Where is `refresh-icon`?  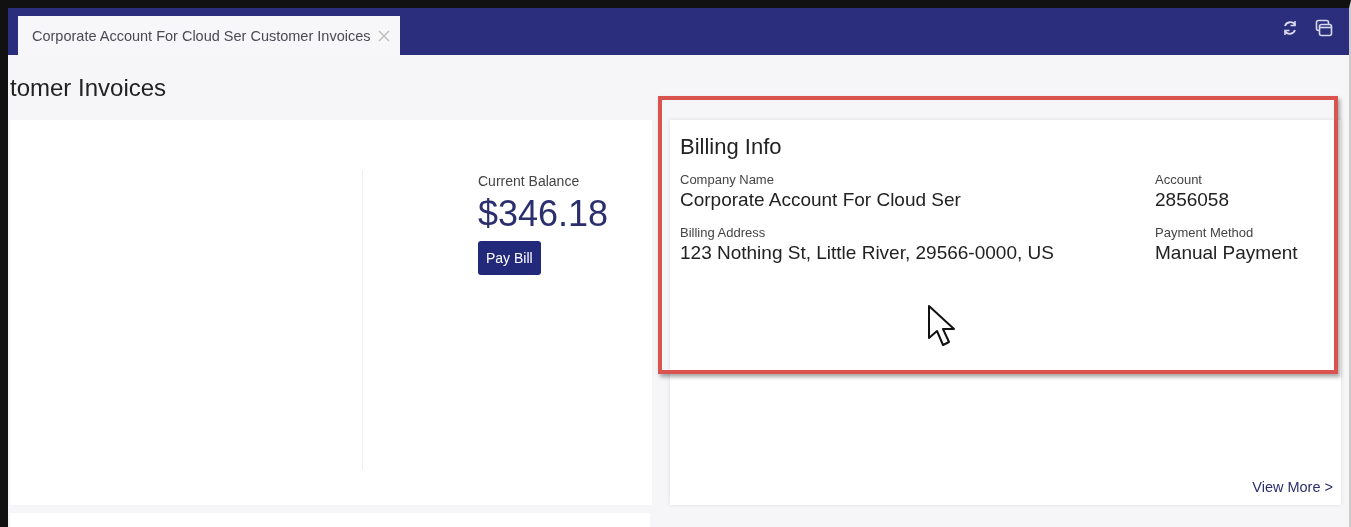
refresh-icon is located at coordinates (1290, 27).